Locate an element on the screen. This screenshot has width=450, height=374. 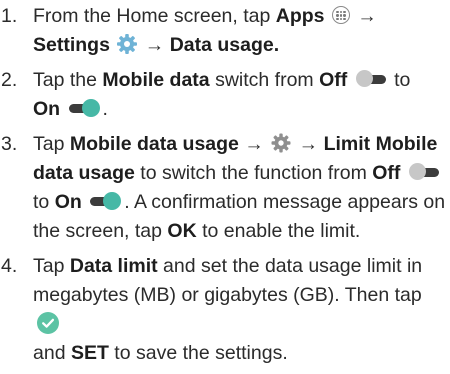
step-text-run: to enable the limit. is located at coordinates (278, 231).